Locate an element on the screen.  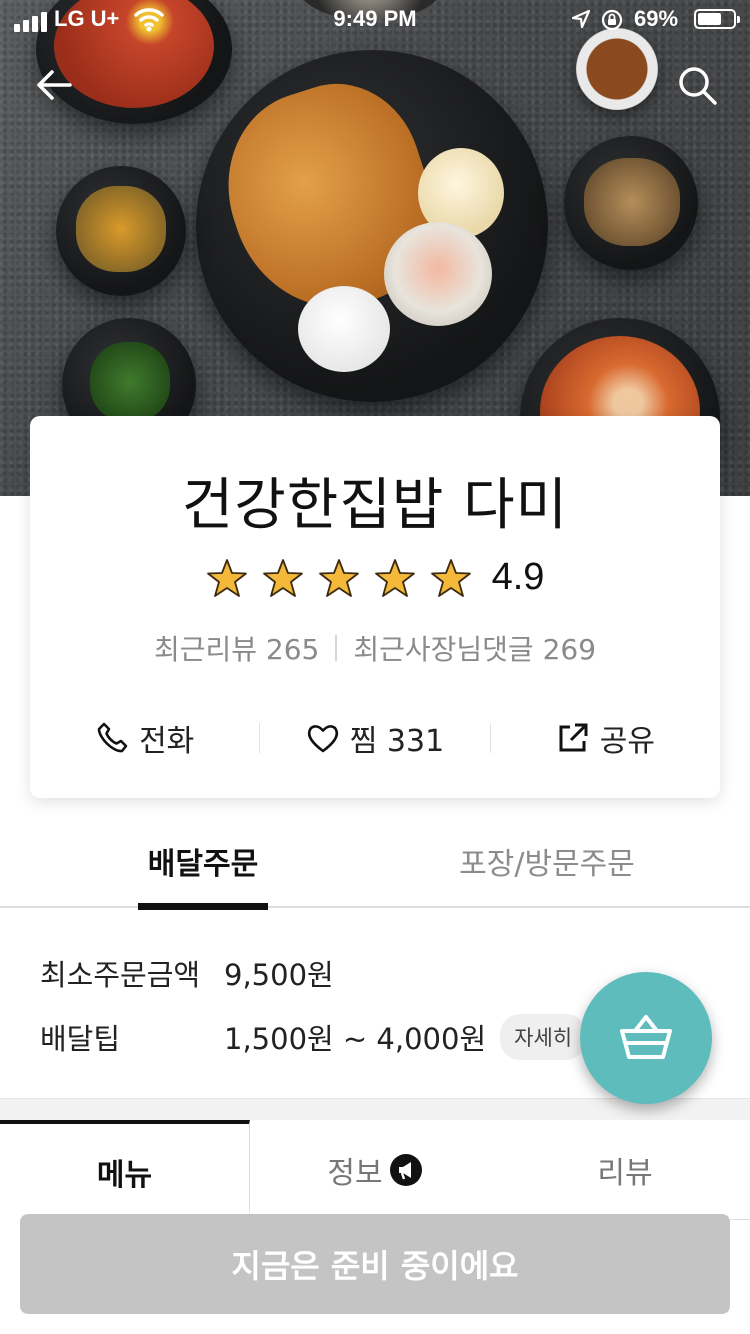
rating-row: 4.9 is located at coordinates (375, 577).